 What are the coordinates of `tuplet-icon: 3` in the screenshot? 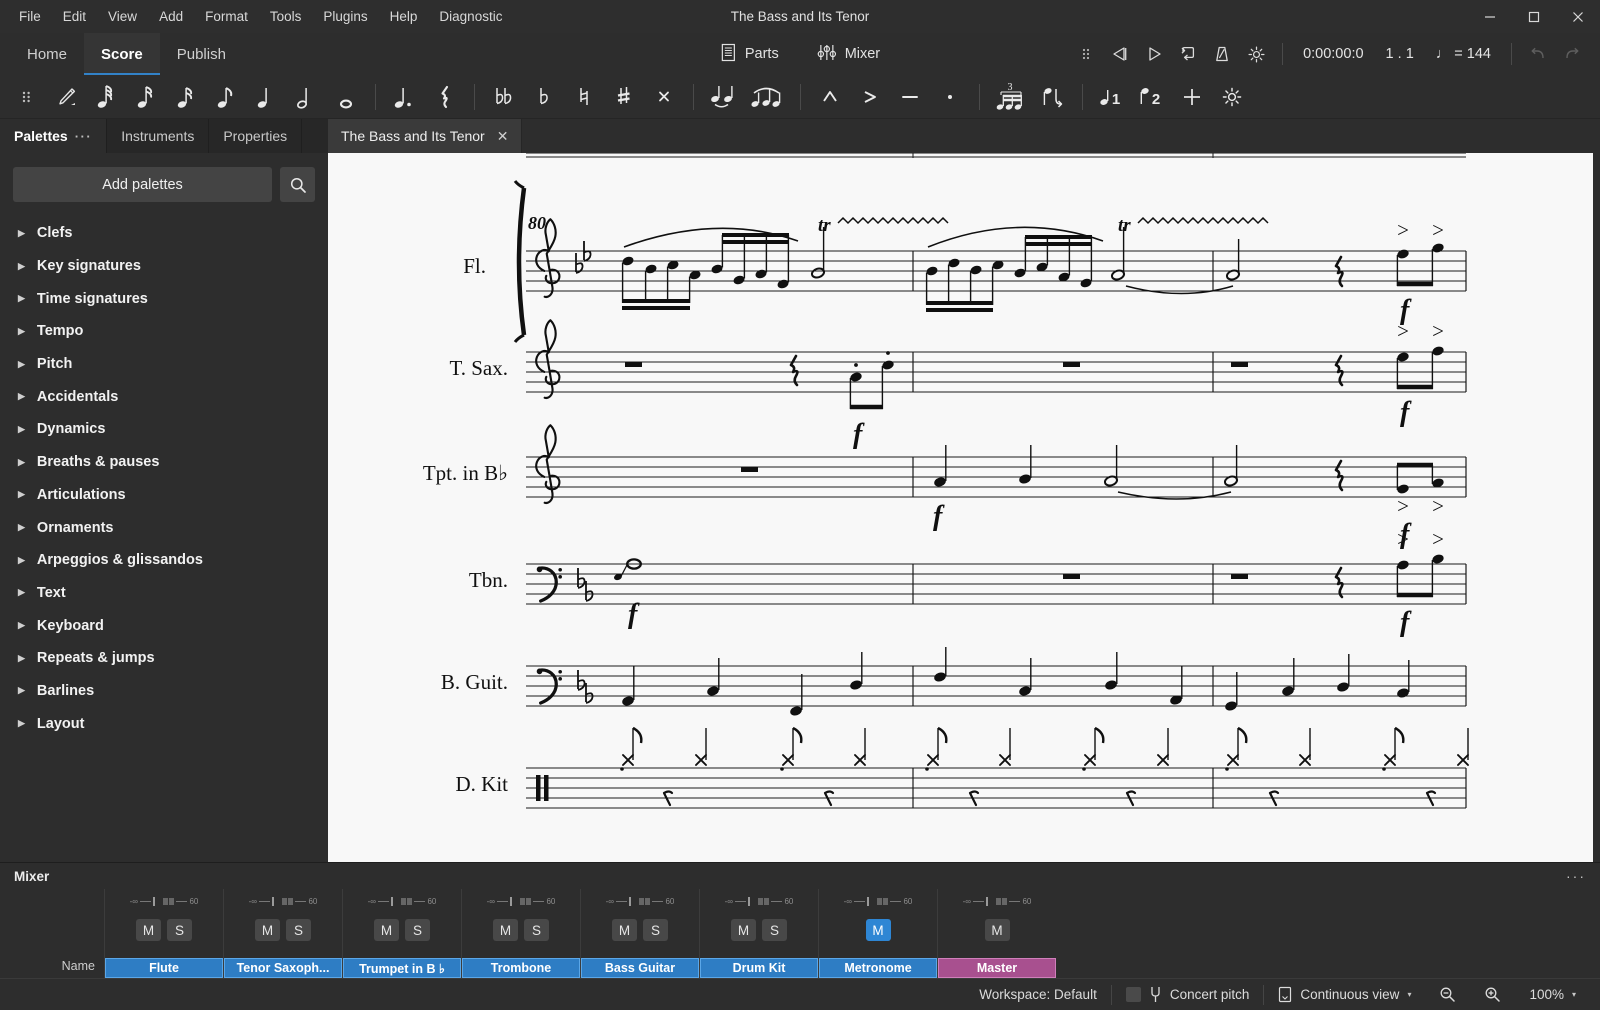 It's located at (1011, 97).